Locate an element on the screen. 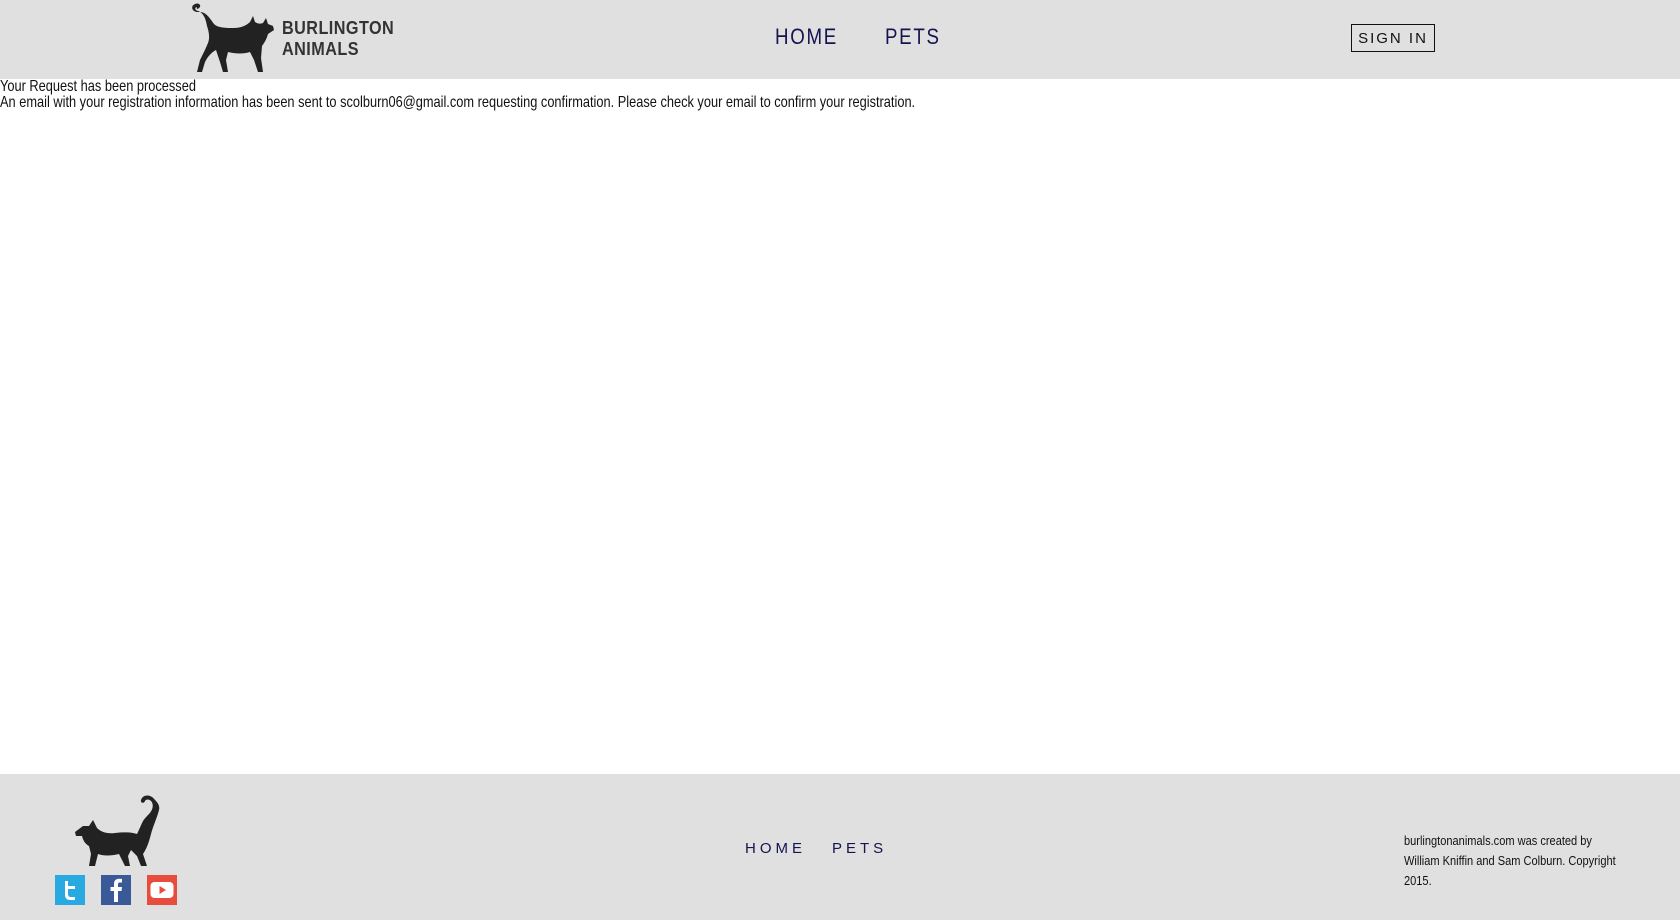 The width and height of the screenshot is (1680, 920). footer-nav: HOME PETS is located at coordinates (816, 848).